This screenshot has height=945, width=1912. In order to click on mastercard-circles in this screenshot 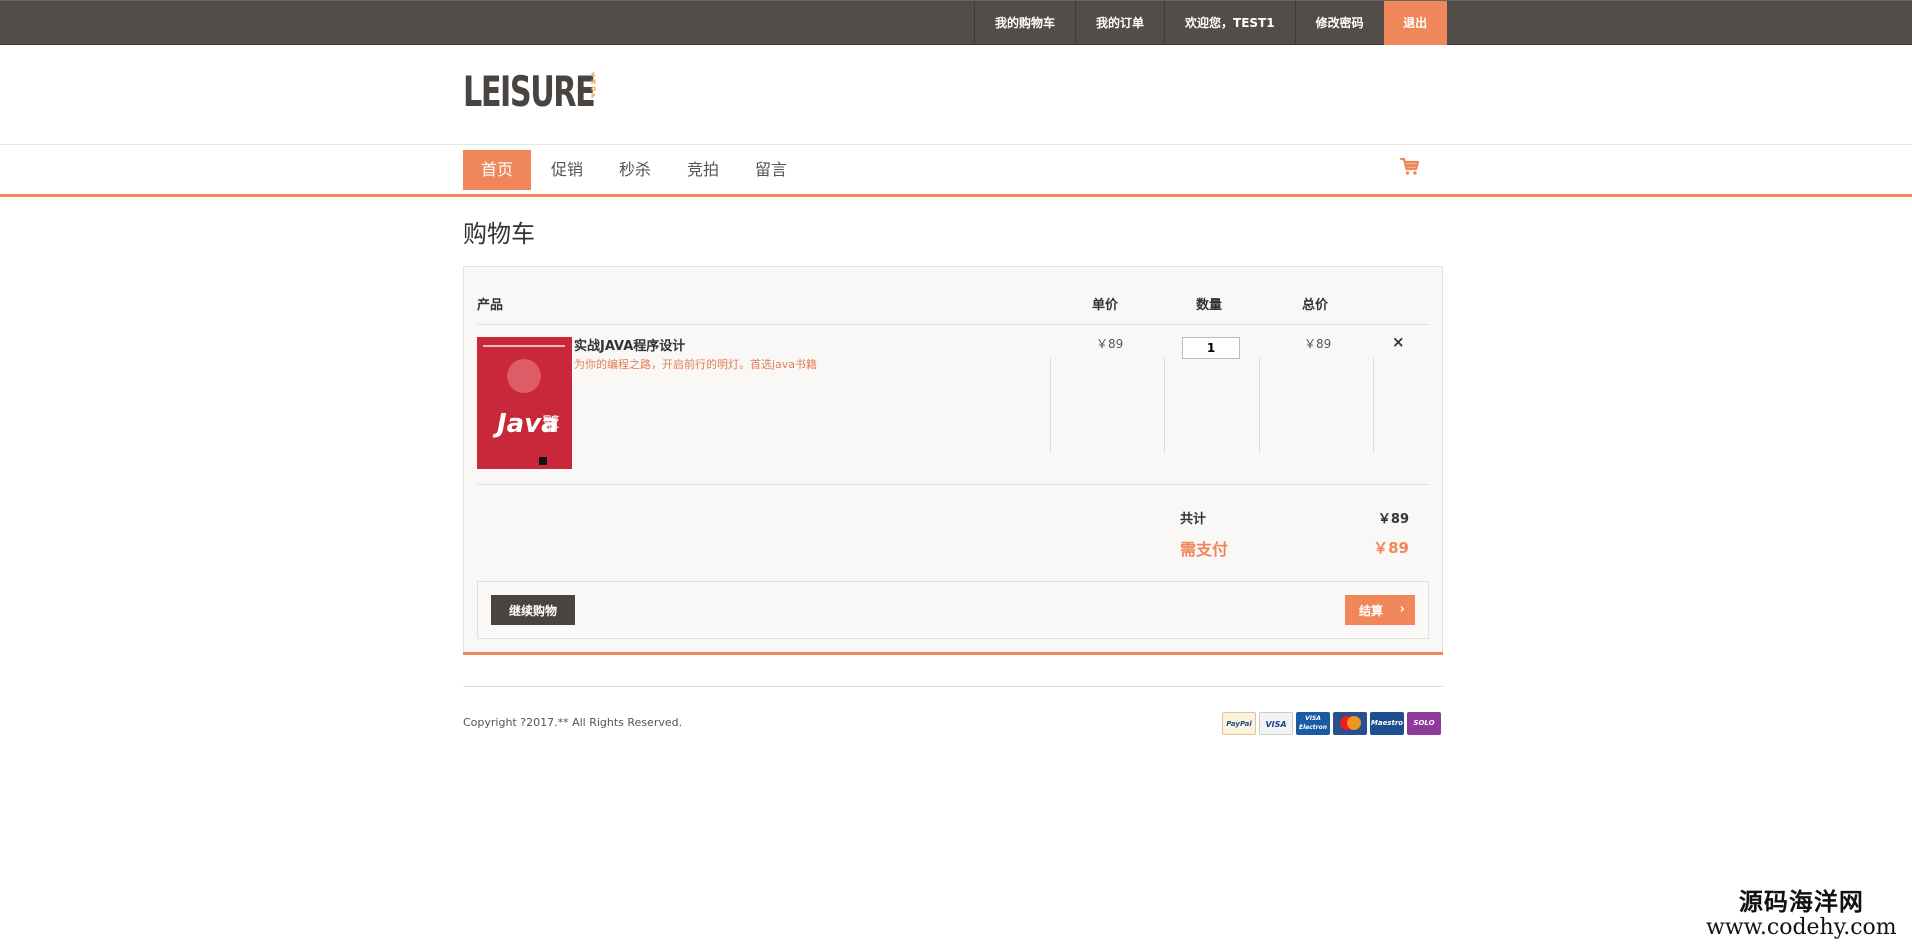, I will do `click(1350, 723)`.